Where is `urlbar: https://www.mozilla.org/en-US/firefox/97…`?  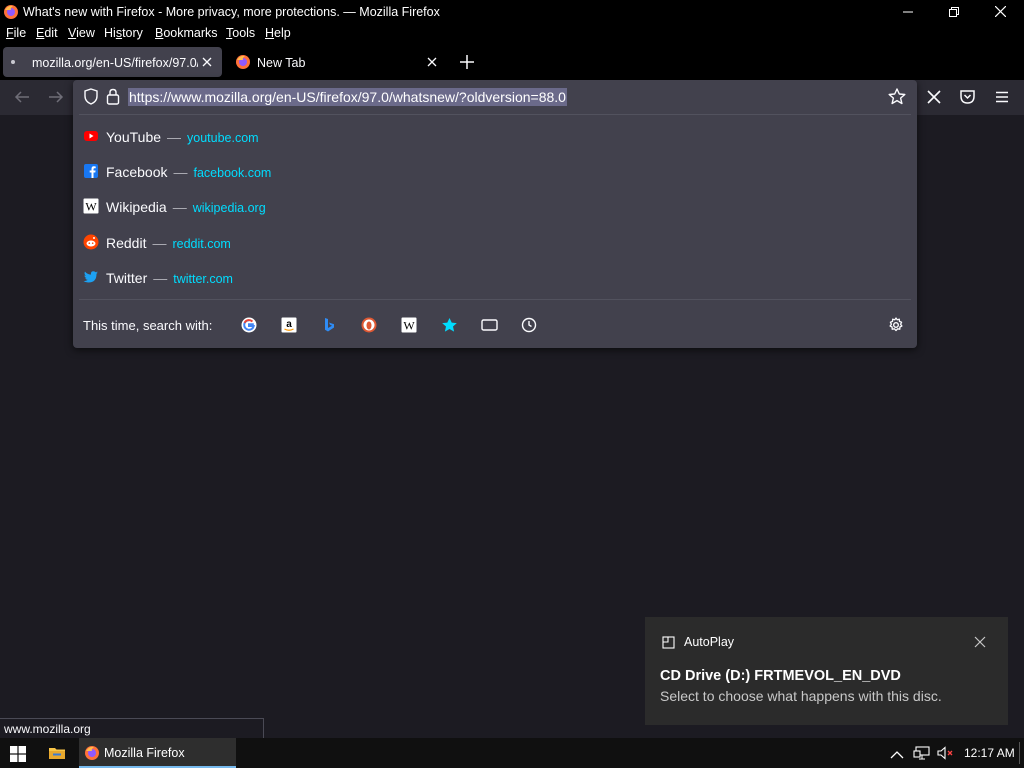 urlbar: https://www.mozilla.org/en-US/firefox/97… is located at coordinates (495, 96).